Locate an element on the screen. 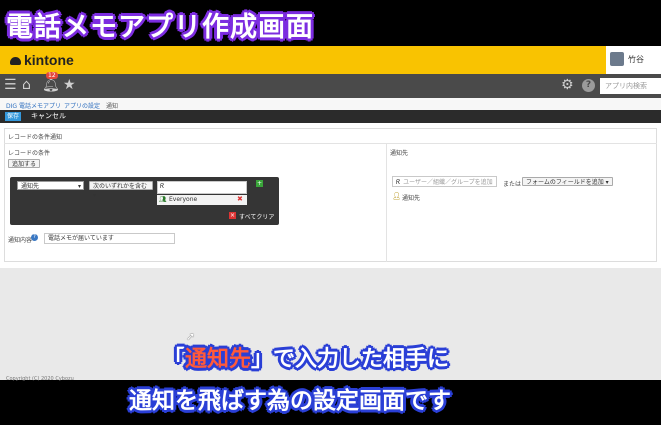  divider is located at coordinates (330, 143).